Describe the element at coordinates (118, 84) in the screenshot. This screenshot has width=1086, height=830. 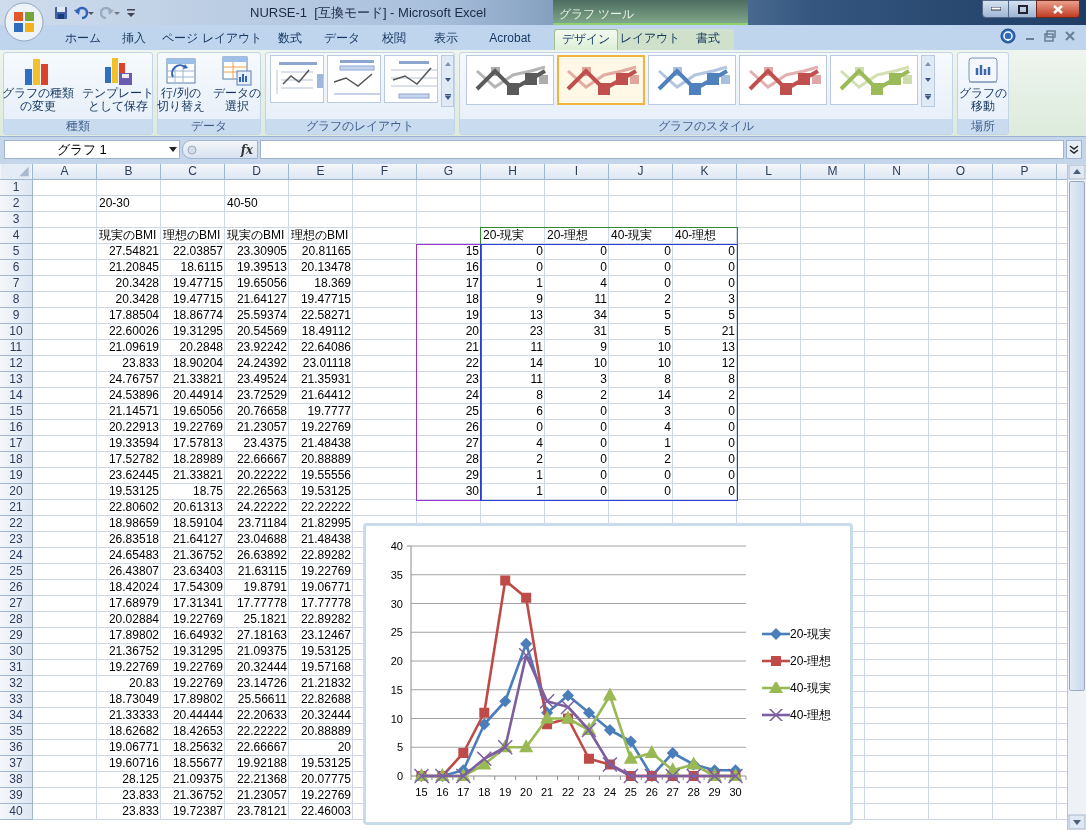
I see `ribbon-button: テンプレート として保存` at that location.